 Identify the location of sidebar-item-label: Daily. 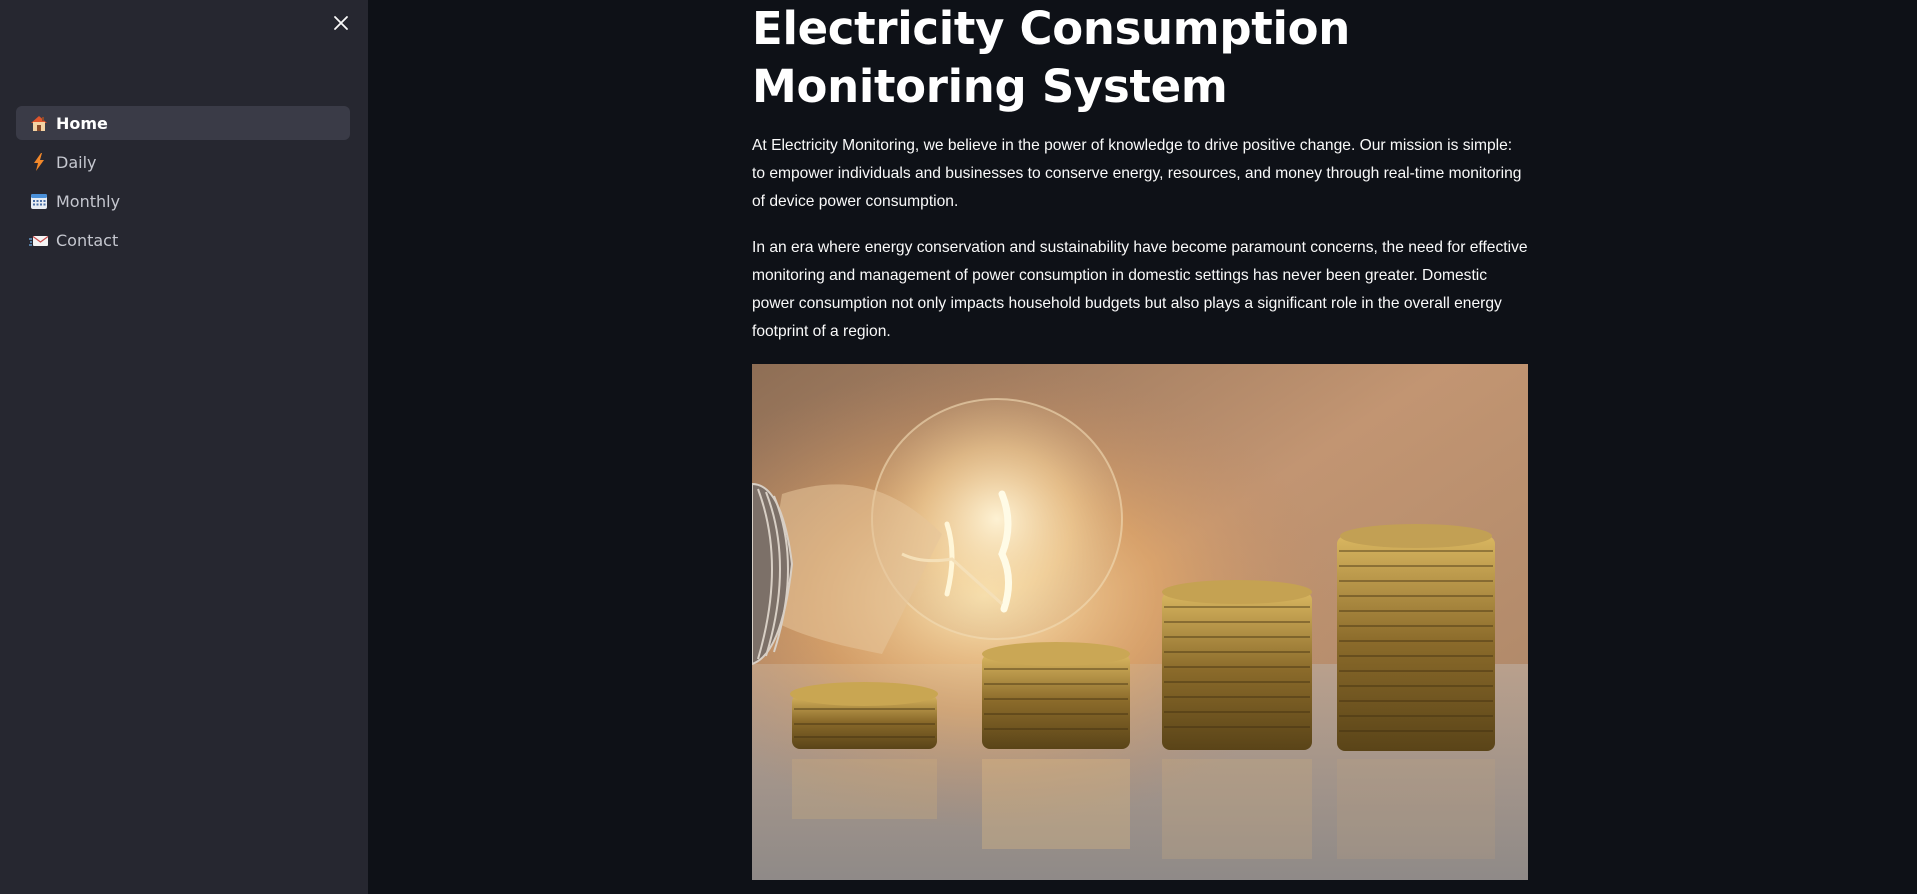
(76, 162).